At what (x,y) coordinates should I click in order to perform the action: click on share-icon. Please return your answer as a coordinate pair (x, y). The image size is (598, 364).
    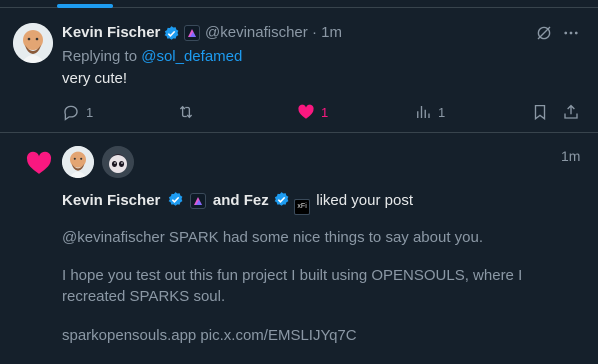
    Looking at the image, I should click on (571, 111).